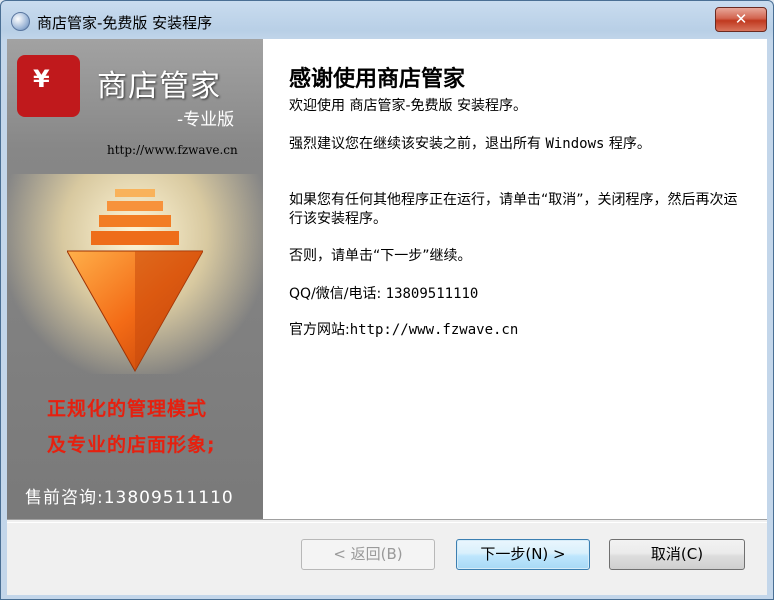 This screenshot has width=774, height=600. What do you see at coordinates (387, 521) in the screenshot?
I see `footer-separator` at bounding box center [387, 521].